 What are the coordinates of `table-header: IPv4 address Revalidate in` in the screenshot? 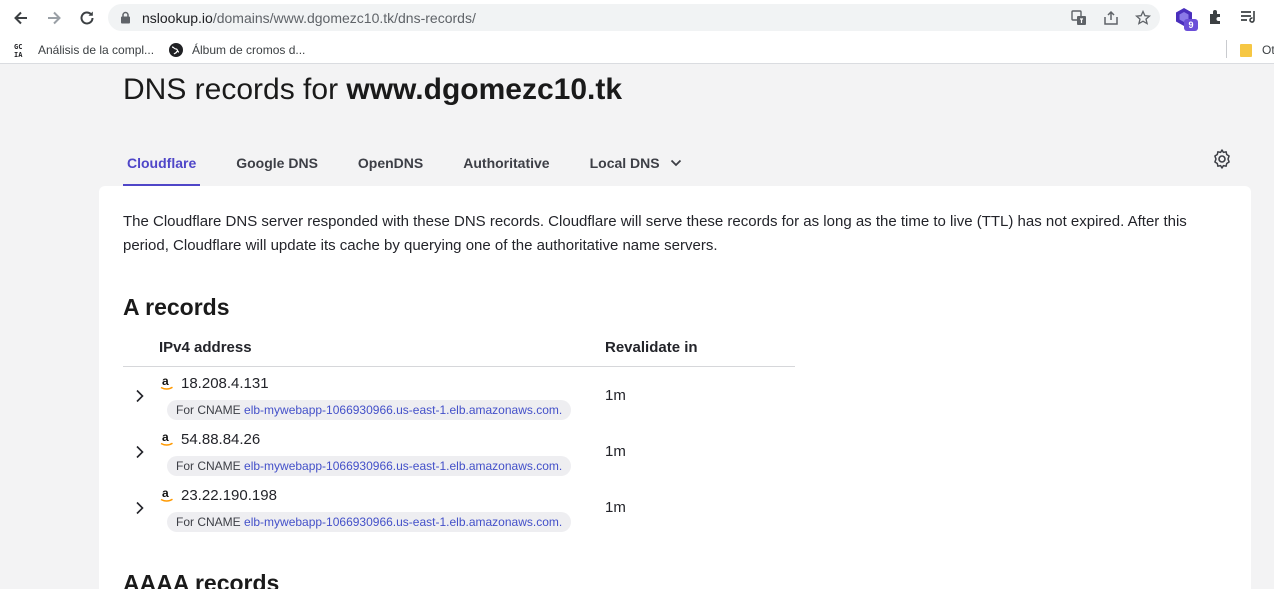 It's located at (459, 350).